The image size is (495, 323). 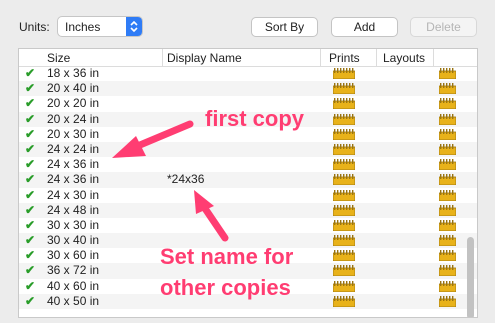 I want to click on annotation-set-name-line1: Set name for, so click(x=227, y=256).